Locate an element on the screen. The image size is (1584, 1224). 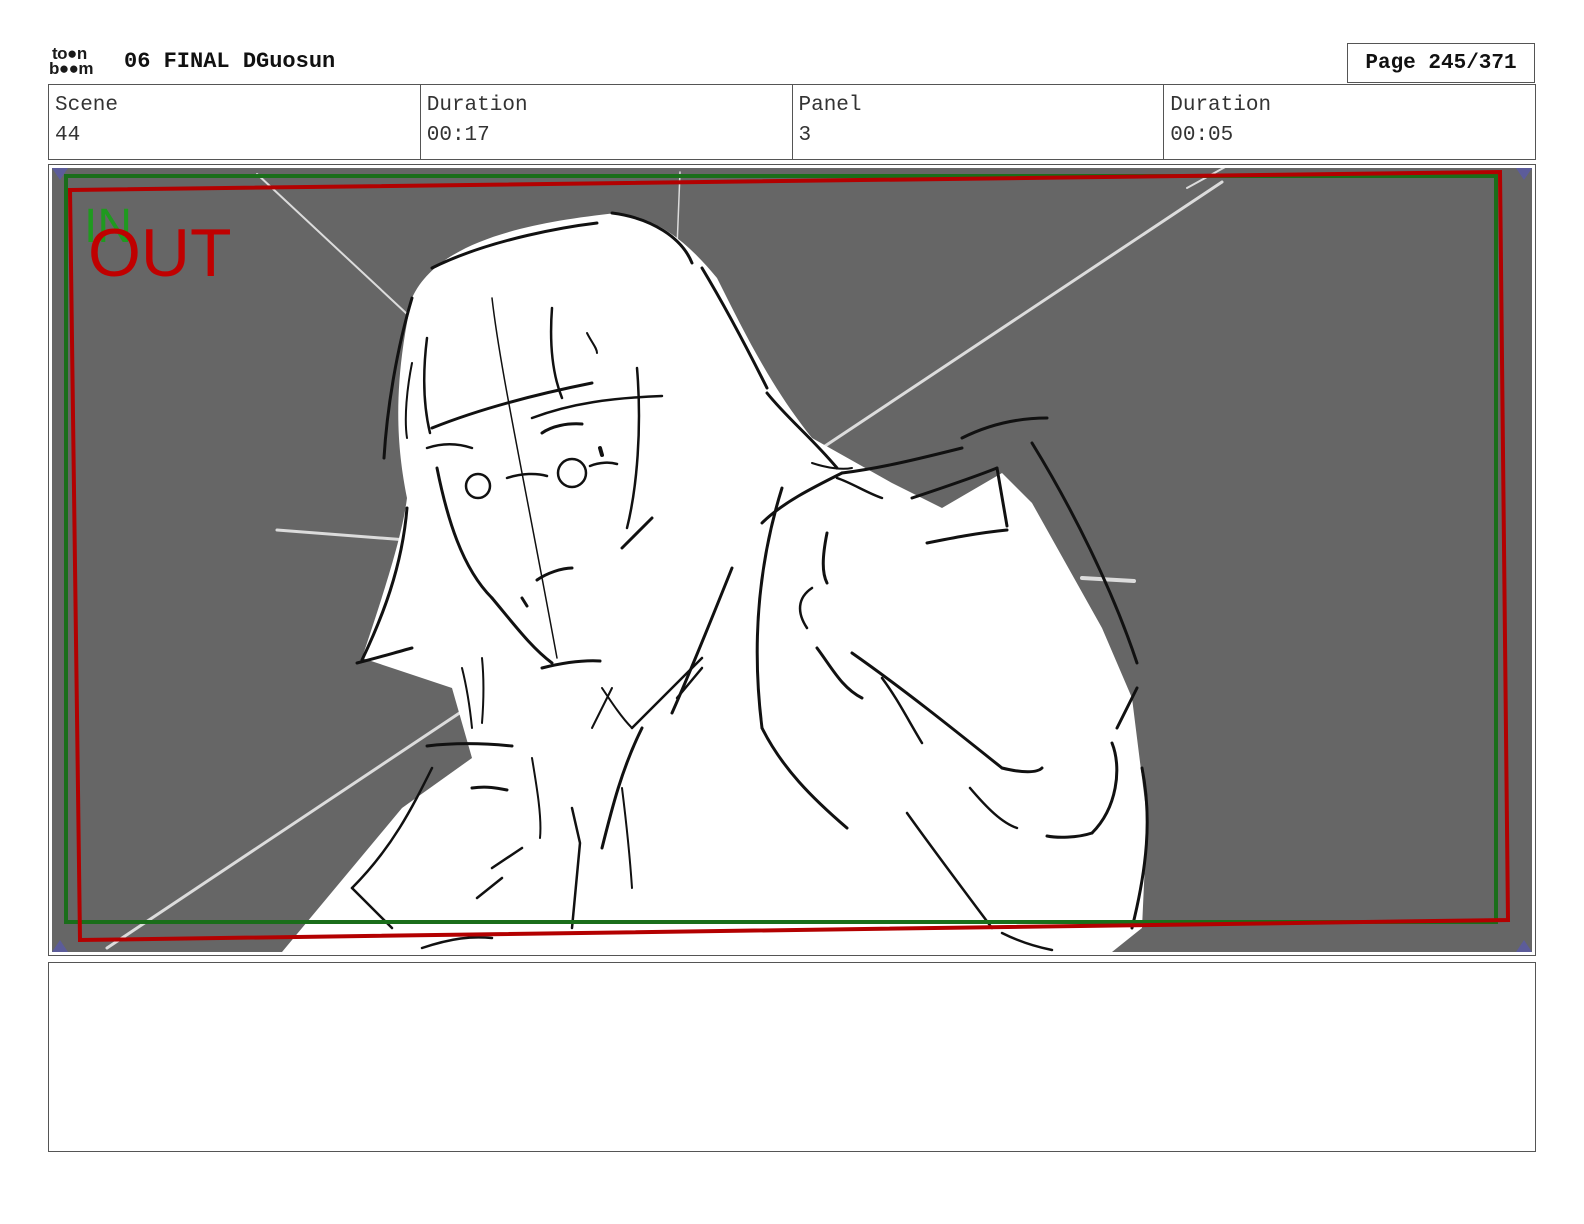
panel-duration-label: Duration is located at coordinates (1221, 105).